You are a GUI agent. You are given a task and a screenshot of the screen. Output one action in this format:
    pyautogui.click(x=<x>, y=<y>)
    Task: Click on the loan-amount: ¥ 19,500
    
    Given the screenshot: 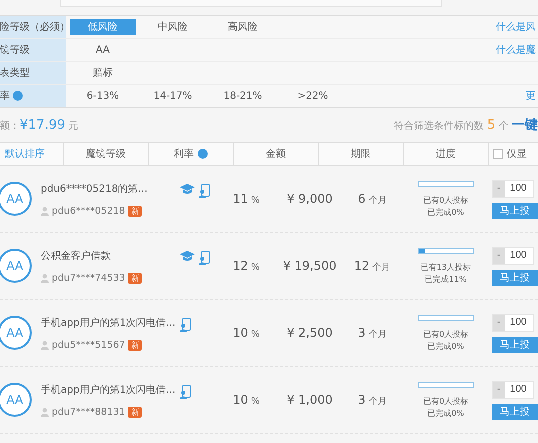 What is the action you would take?
    pyautogui.click(x=310, y=266)
    